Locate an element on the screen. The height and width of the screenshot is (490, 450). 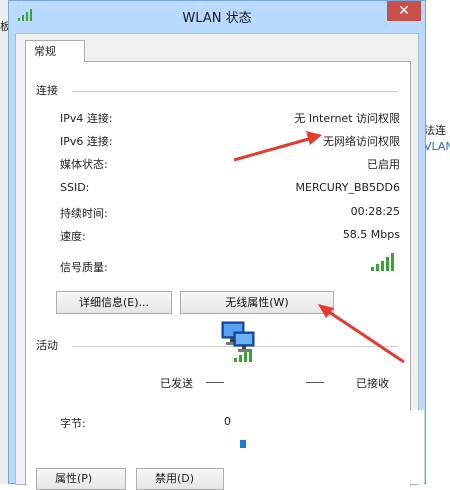
disable-button: 禁用(D) is located at coordinates (180, 479).